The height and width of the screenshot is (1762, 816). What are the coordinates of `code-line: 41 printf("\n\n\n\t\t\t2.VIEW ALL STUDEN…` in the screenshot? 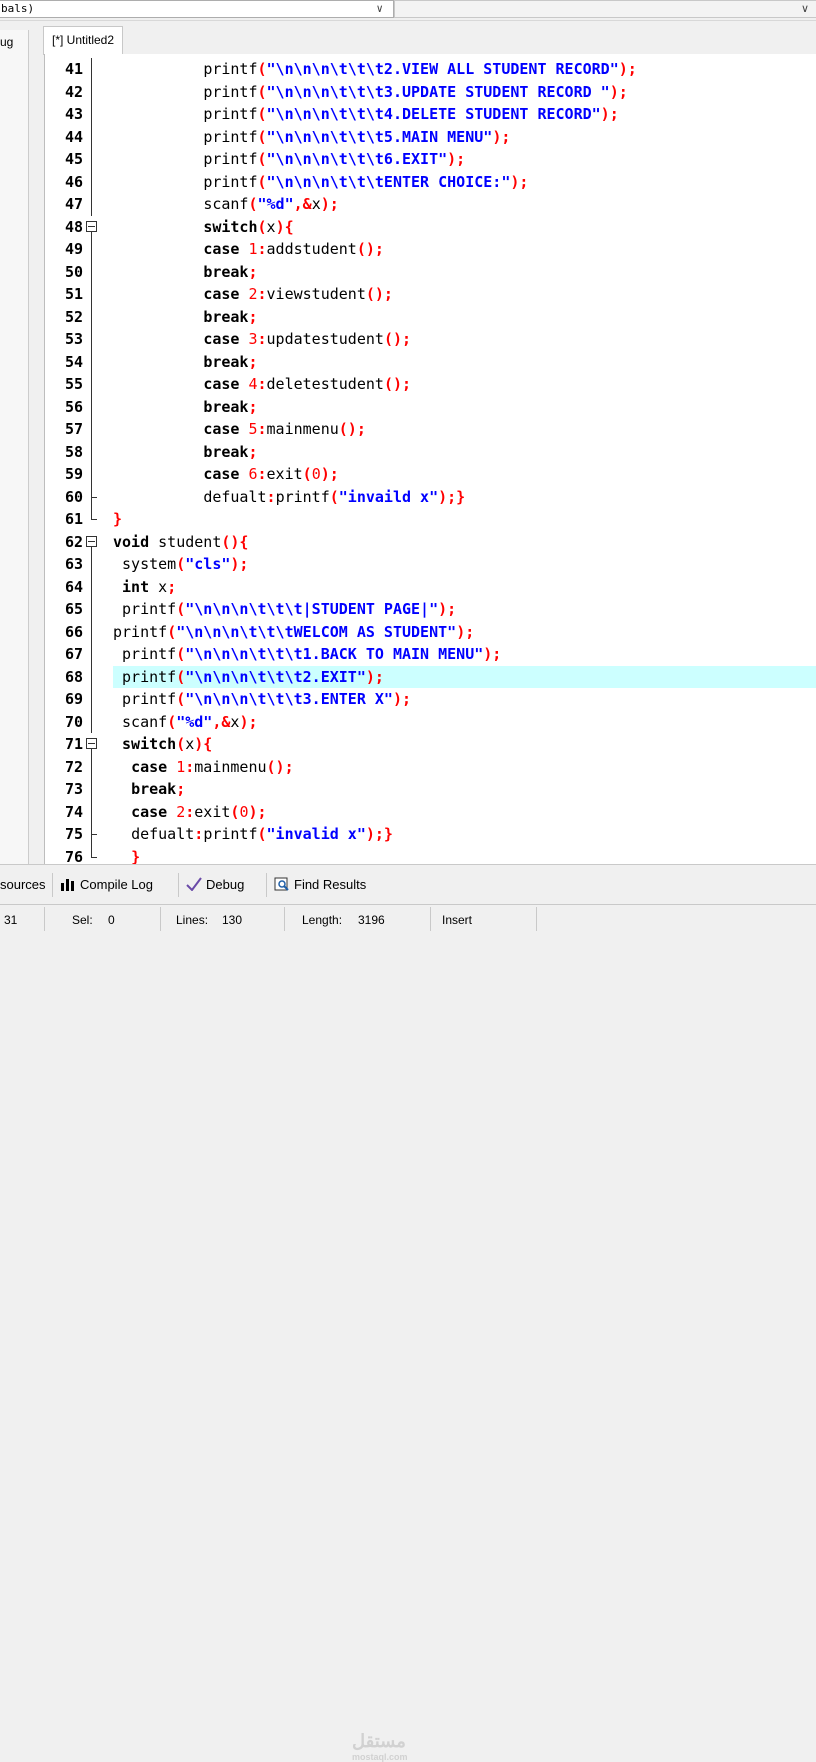 It's located at (430, 69).